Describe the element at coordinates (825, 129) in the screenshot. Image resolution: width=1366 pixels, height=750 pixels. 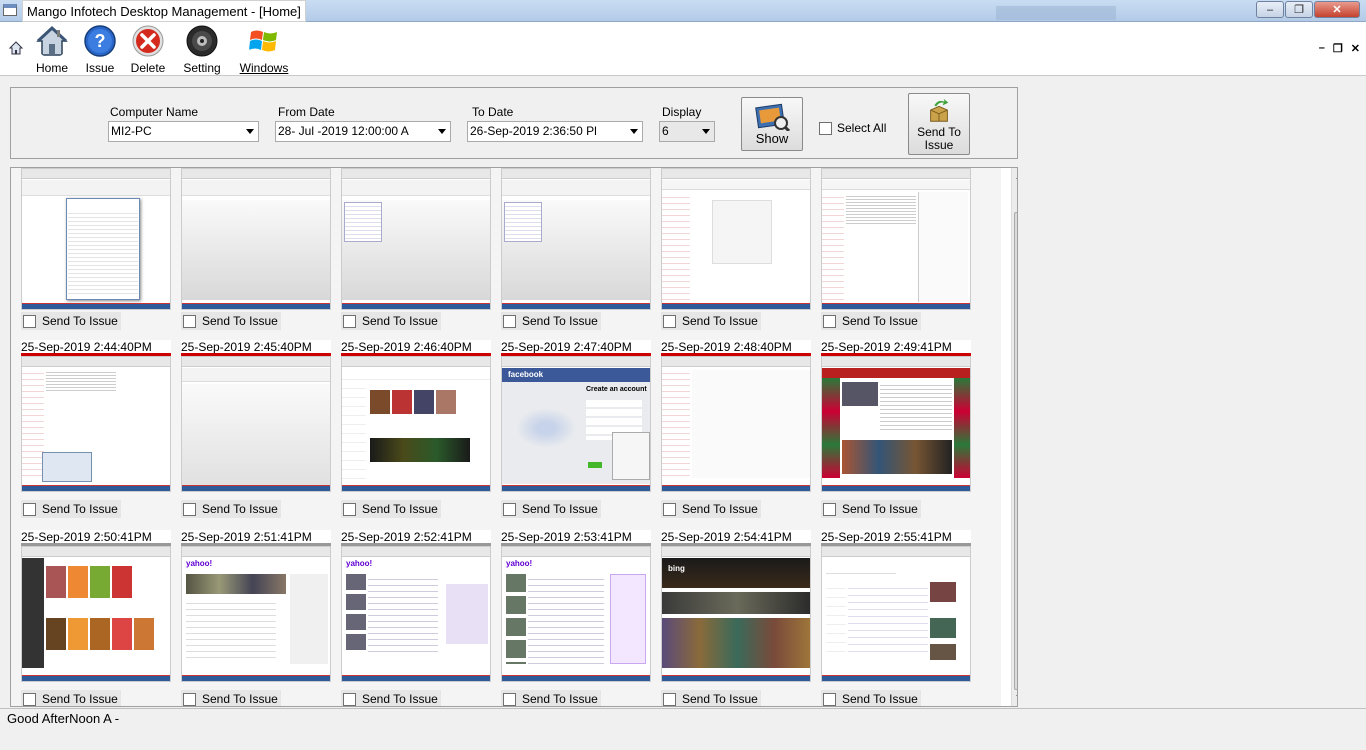
I see `select-all-check-box` at that location.